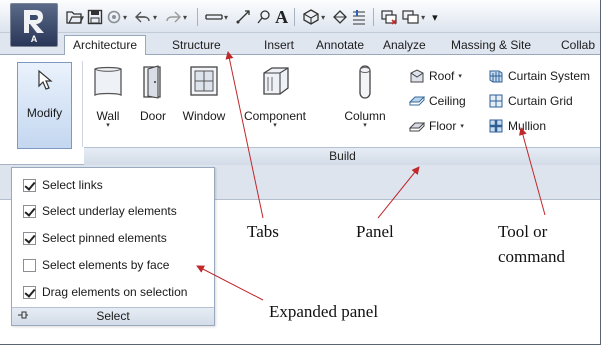  I want to click on expanded-callout-arrow, so click(230, 283).